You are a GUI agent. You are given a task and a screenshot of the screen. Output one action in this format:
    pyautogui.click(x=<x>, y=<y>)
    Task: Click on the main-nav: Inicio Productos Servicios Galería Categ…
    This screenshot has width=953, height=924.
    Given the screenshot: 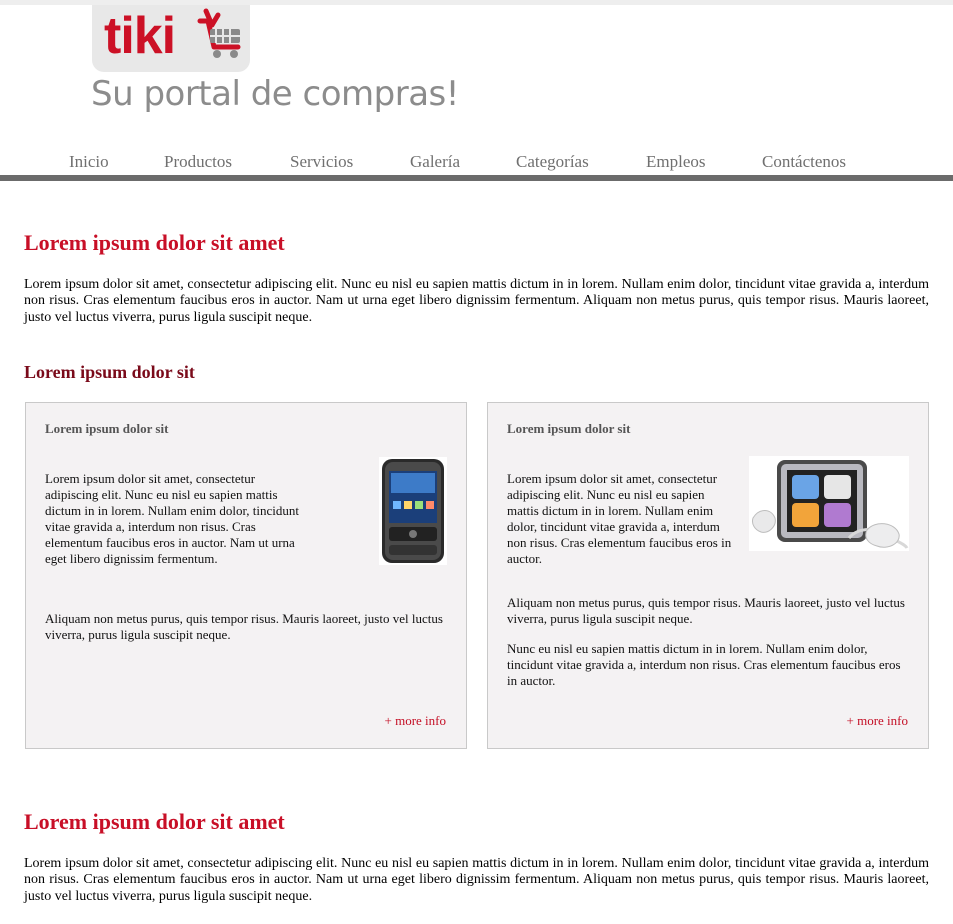 What is the action you would take?
    pyautogui.click(x=476, y=162)
    